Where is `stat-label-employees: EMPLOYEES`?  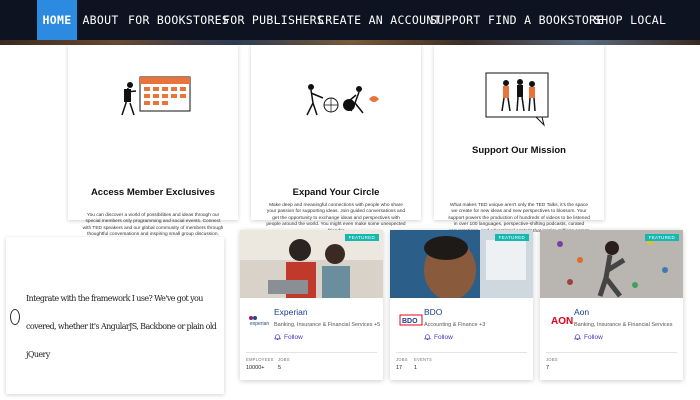
stat-label-employees: EMPLOYEES is located at coordinates (260, 359).